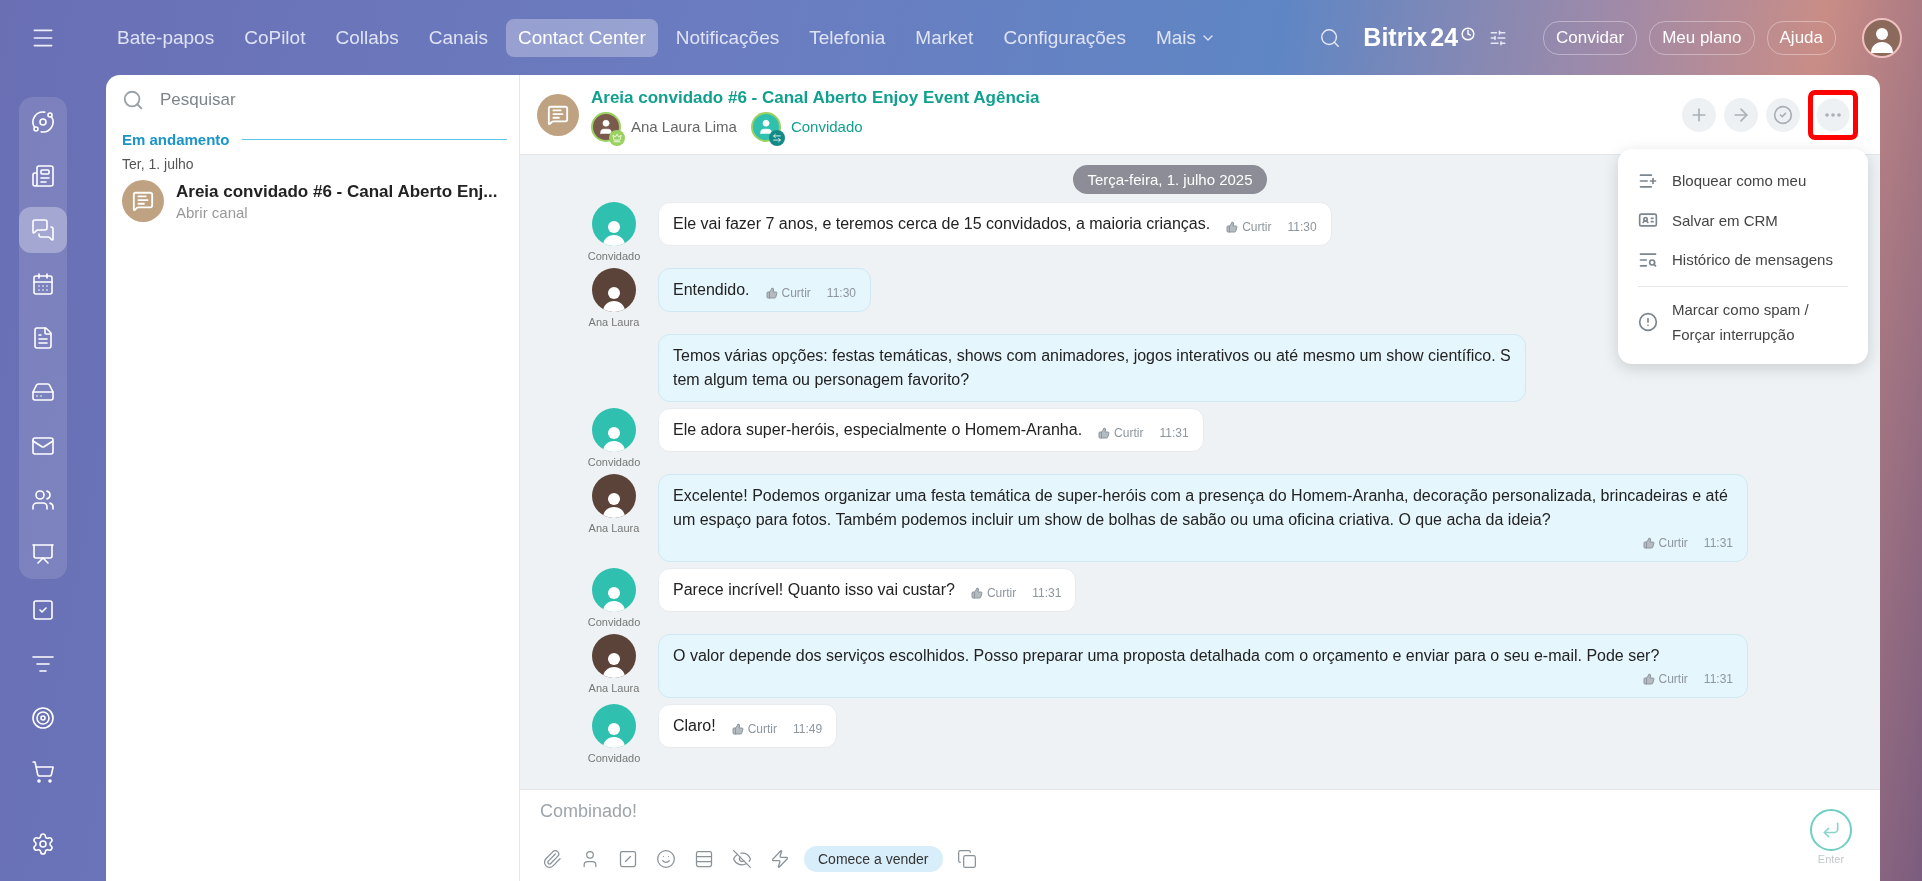 The width and height of the screenshot is (1922, 881). What do you see at coordinates (212, 212) in the screenshot?
I see `chat-subtitle: Abrir canal` at bounding box center [212, 212].